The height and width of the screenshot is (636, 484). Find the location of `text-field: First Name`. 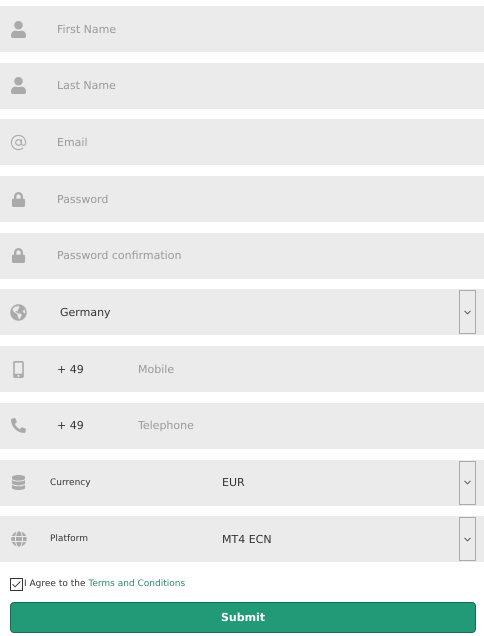

text-field: First Name is located at coordinates (207, 29).